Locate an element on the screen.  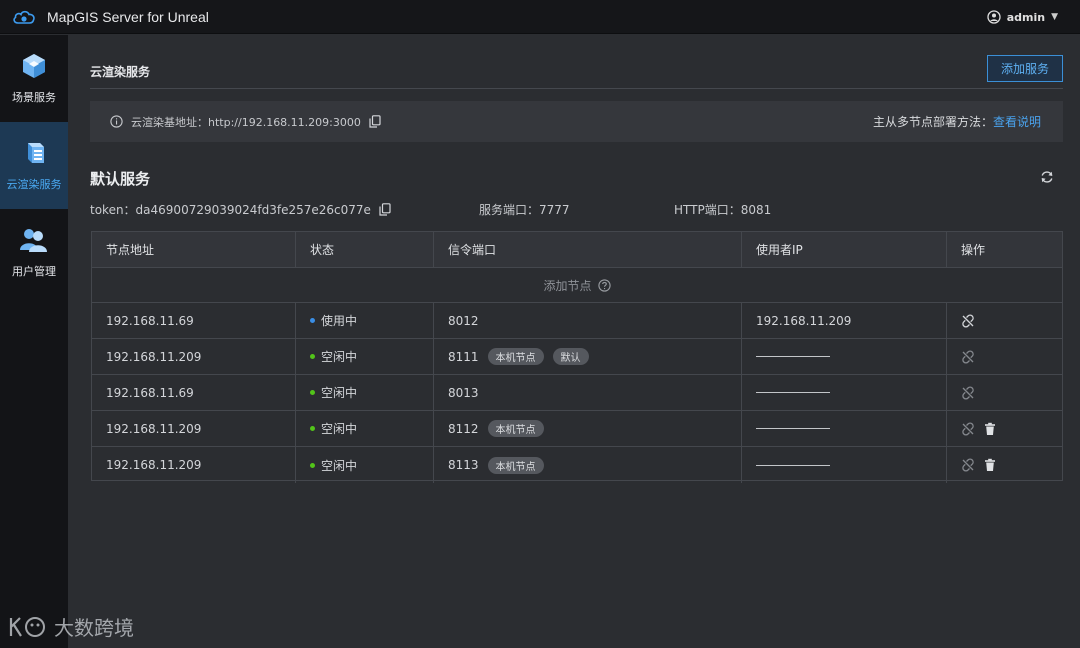
sidebar-item-cloud-render: 云渲染服务 is located at coordinates (34, 165).